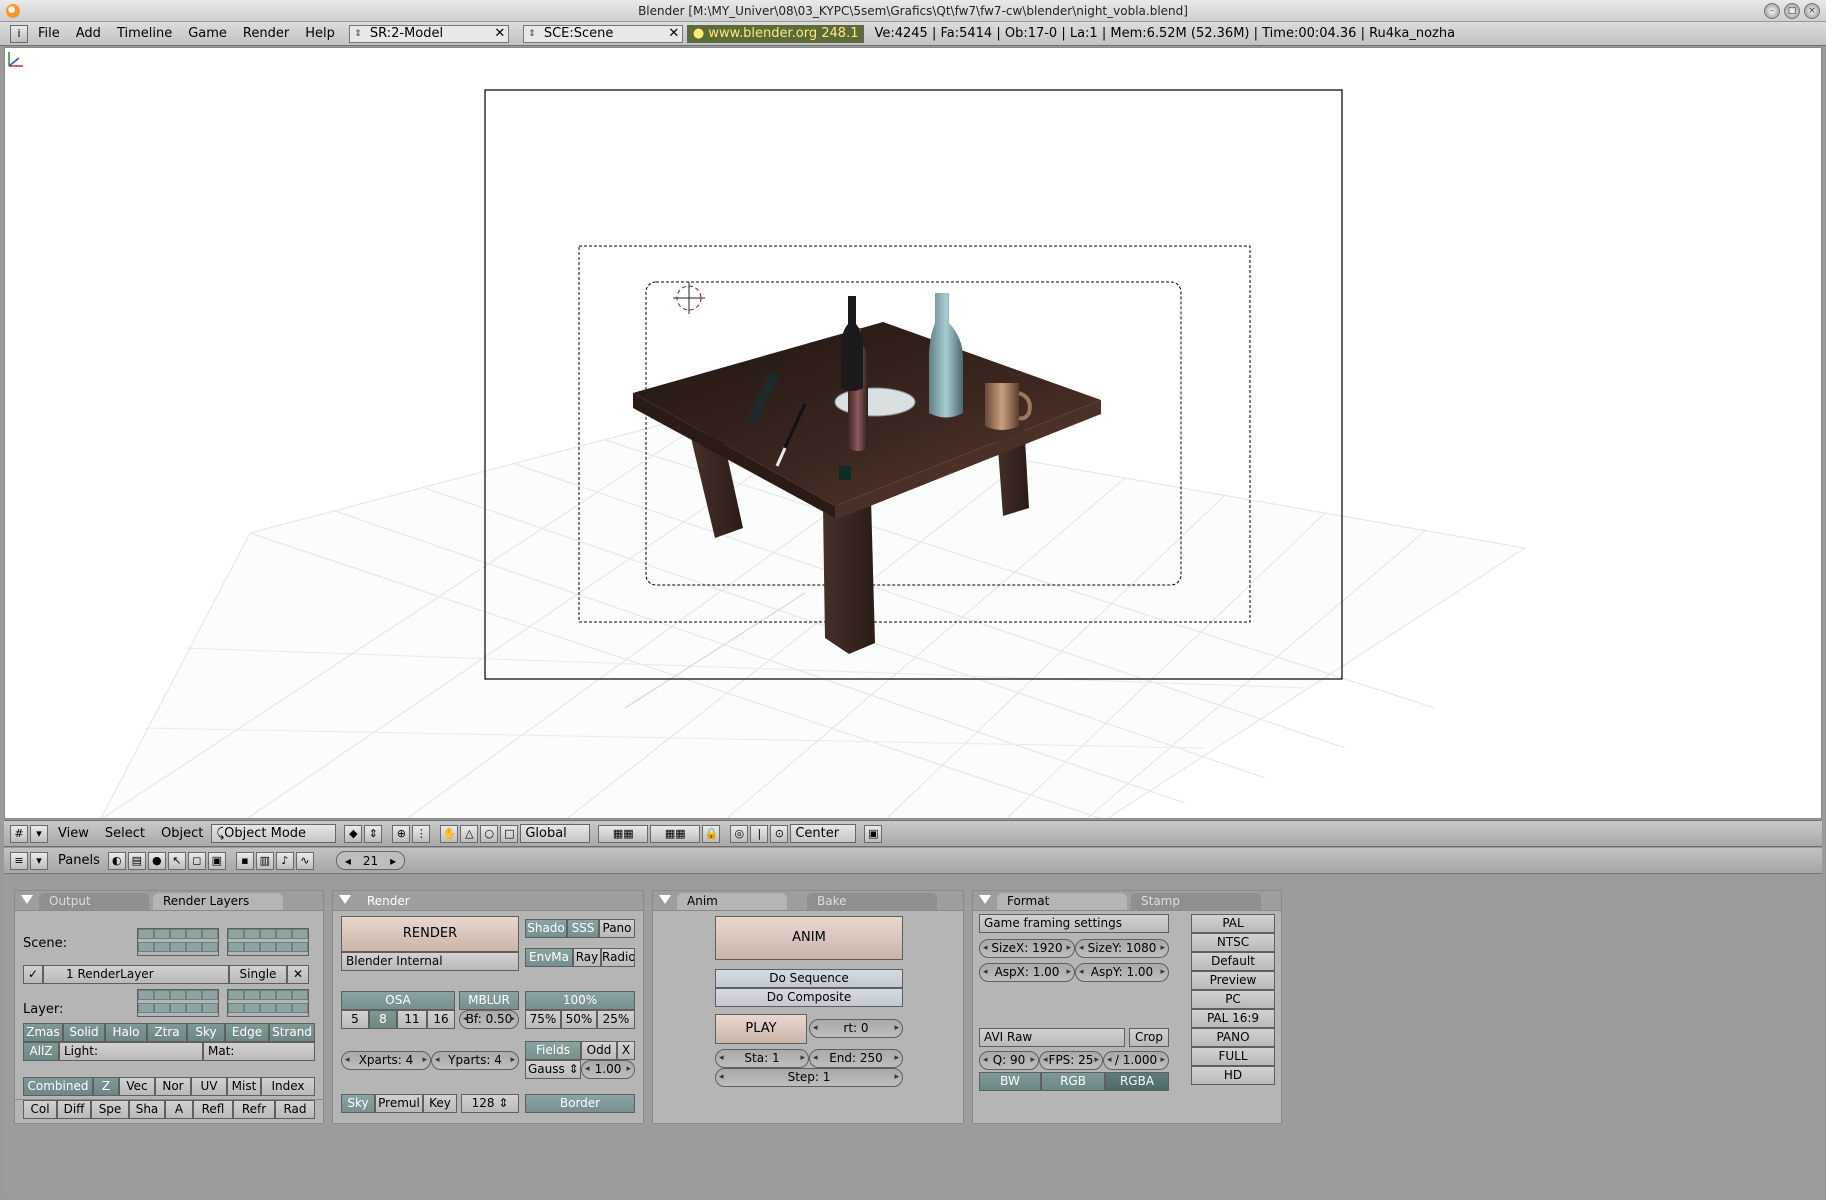  What do you see at coordinates (33, 974) in the screenshot?
I see `renderlayer-enable-toggle: ✓` at bounding box center [33, 974].